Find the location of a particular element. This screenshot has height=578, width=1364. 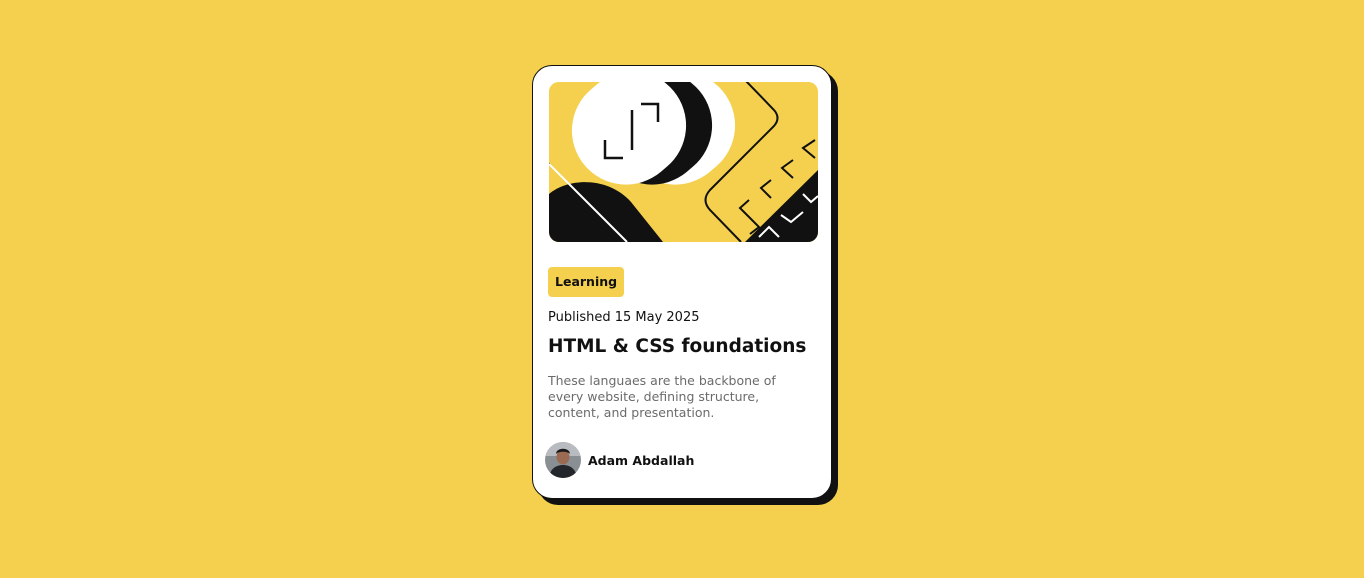

card-title: HTML & CSS foundations is located at coordinates (677, 346).